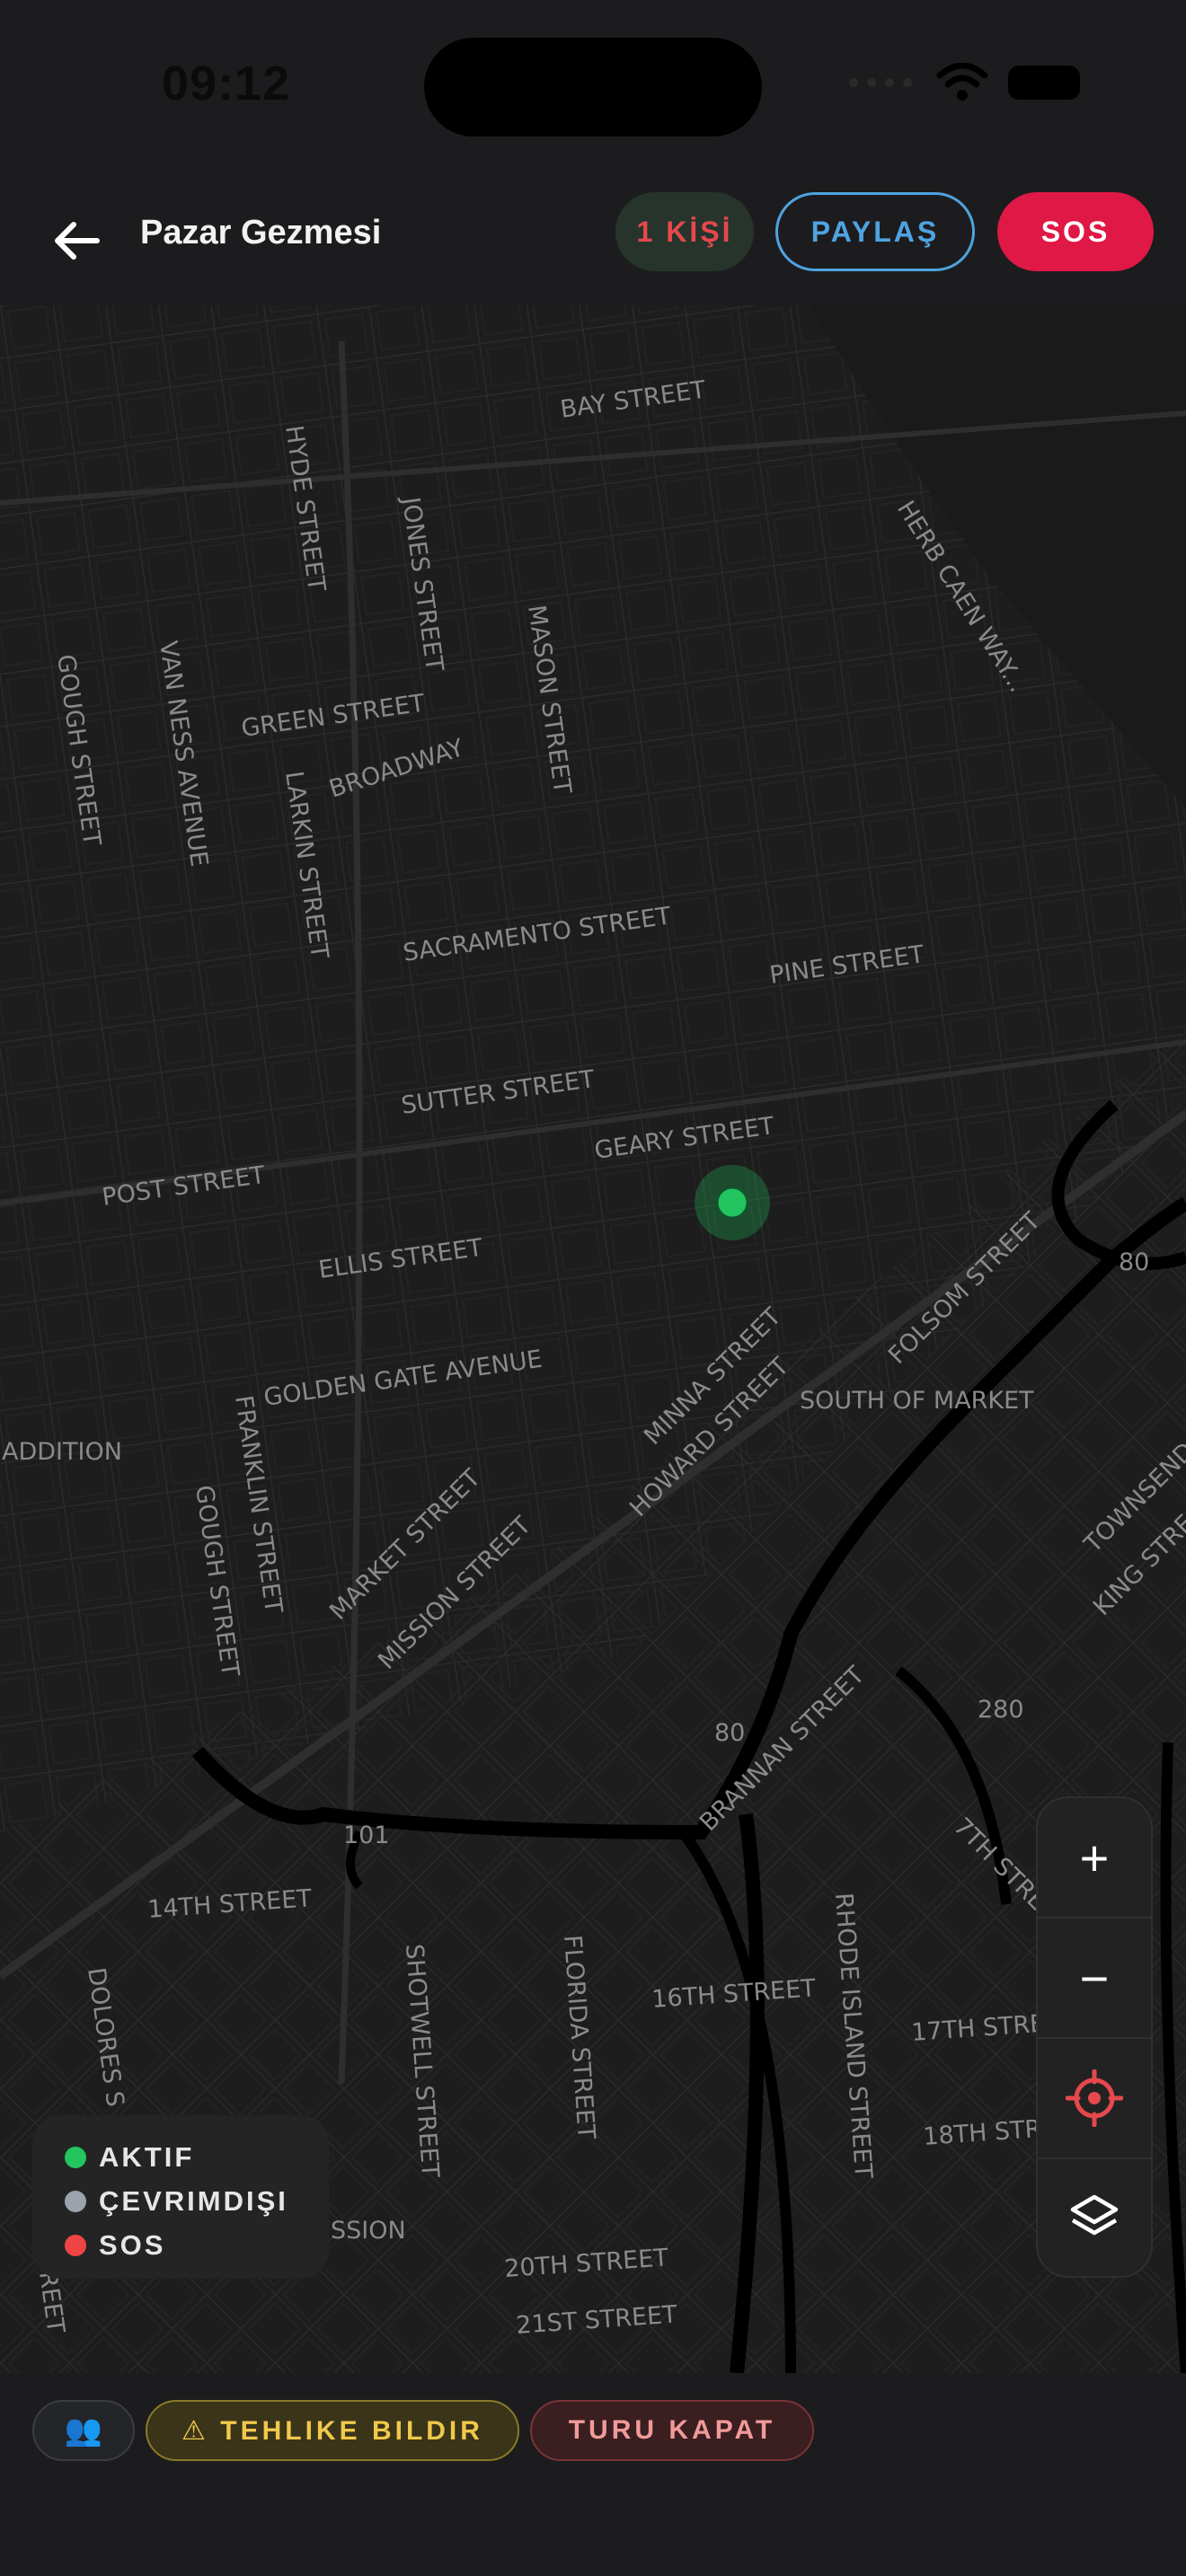 Image resolution: width=1186 pixels, height=2576 pixels. I want to click on legend-item-offline: ÇEVRIMDIŞI, so click(197, 2201).